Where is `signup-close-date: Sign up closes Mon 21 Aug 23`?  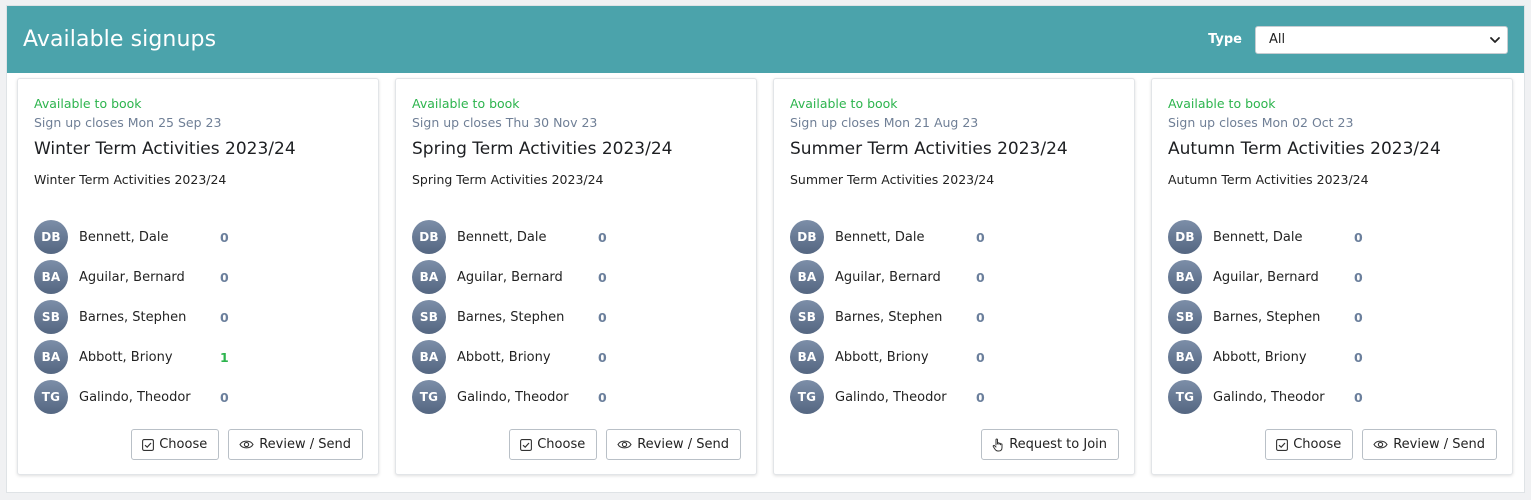 signup-close-date: Sign up closes Mon 21 Aug 23 is located at coordinates (884, 122).